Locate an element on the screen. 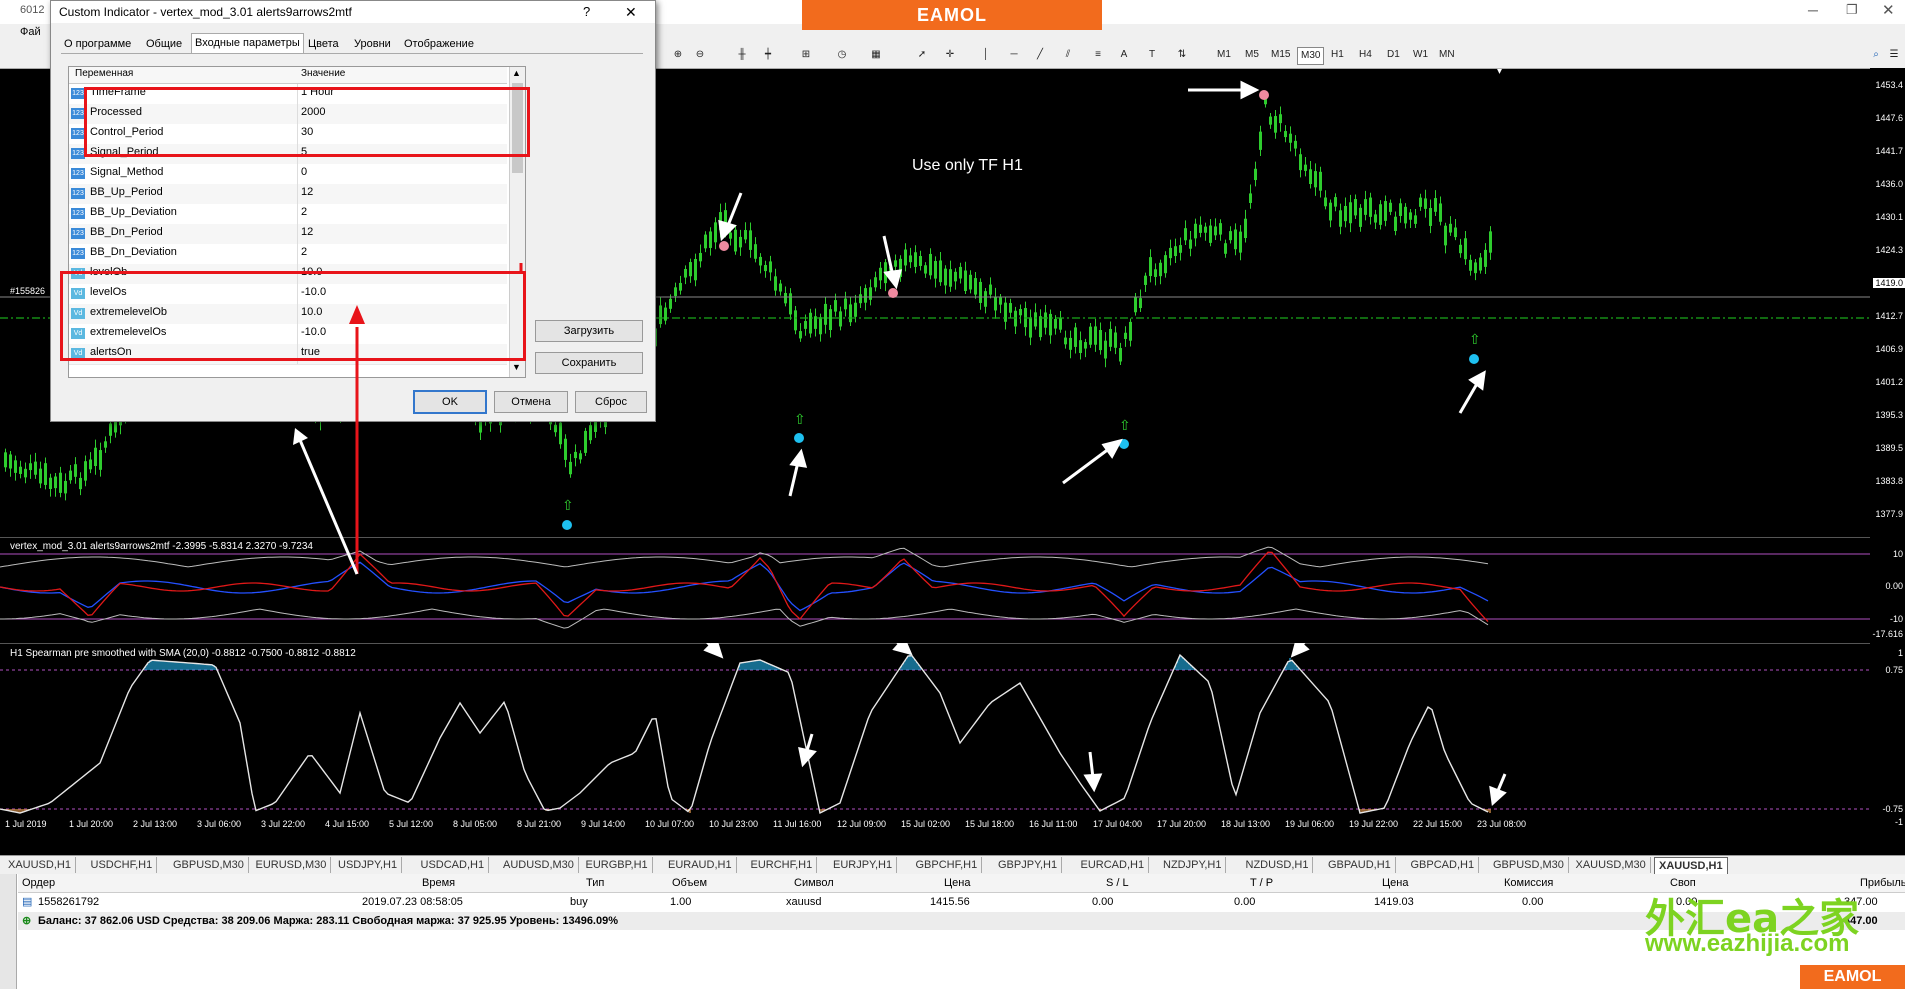 Image resolution: width=1905 pixels, height=989 pixels. symbol-tab: GBPCAD,H1 is located at coordinates (1443, 865).